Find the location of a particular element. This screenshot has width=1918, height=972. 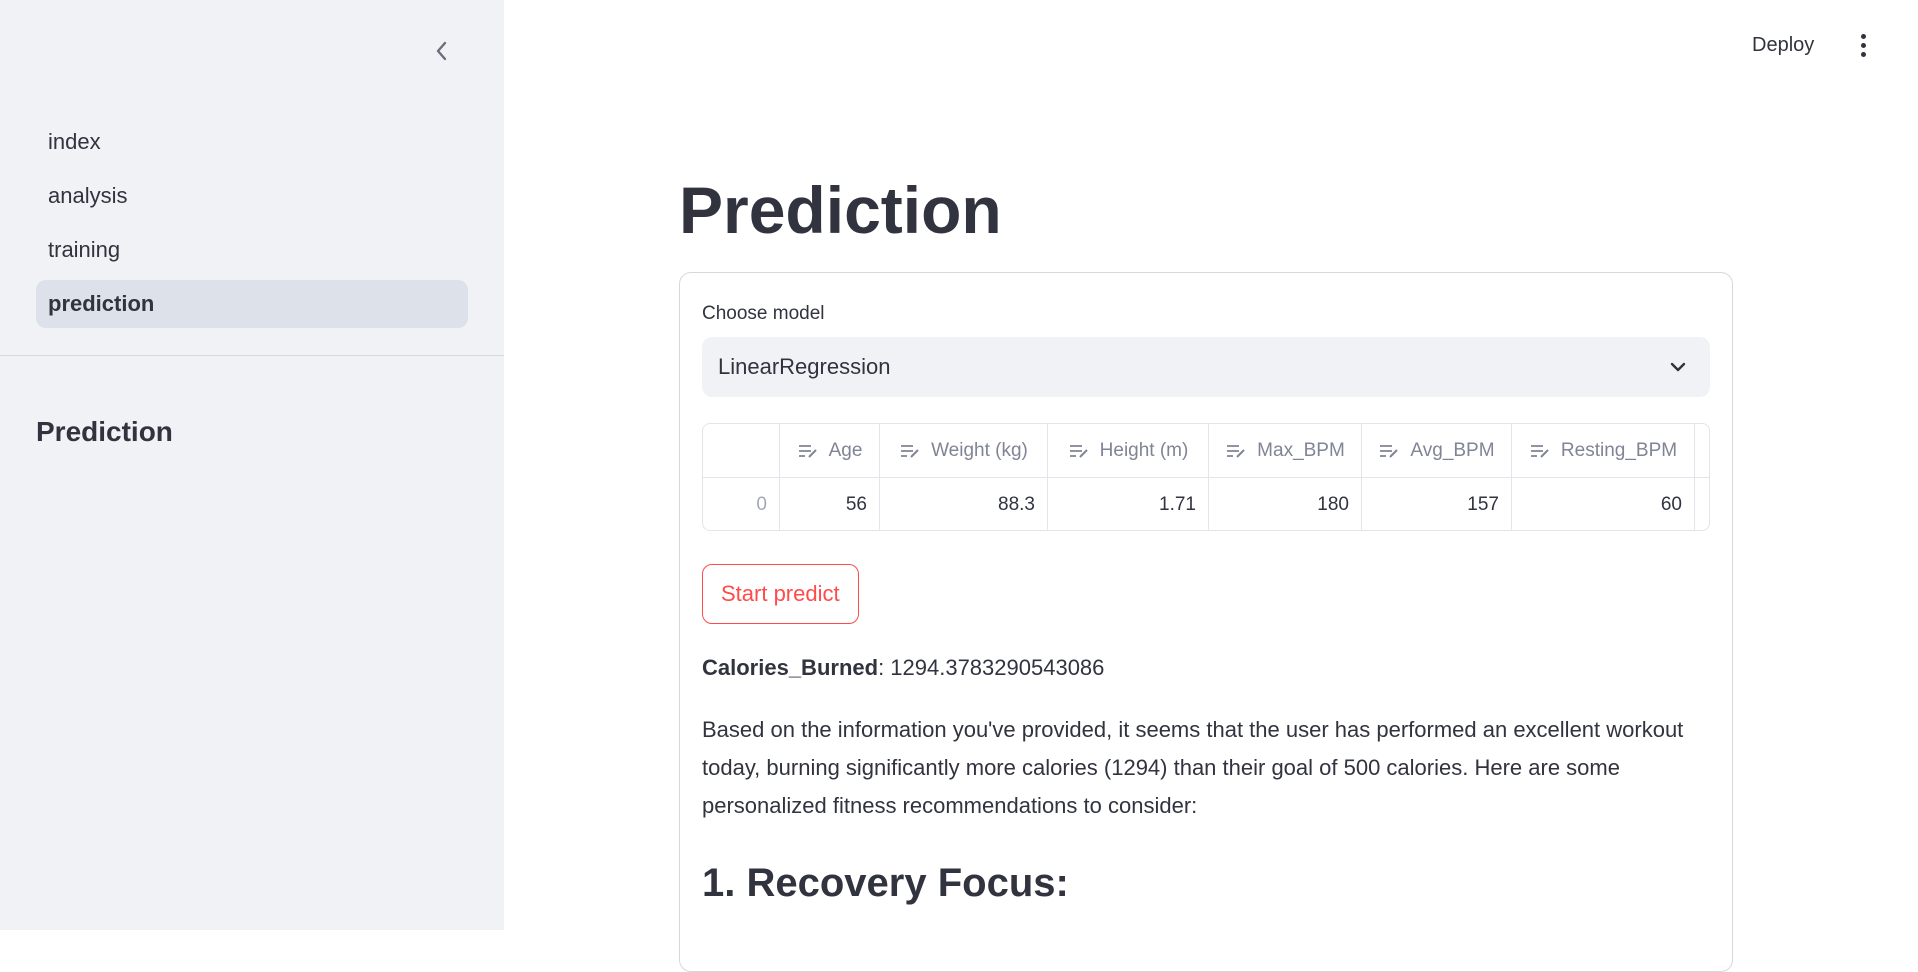

model-select-label: Choose model is located at coordinates (763, 313).